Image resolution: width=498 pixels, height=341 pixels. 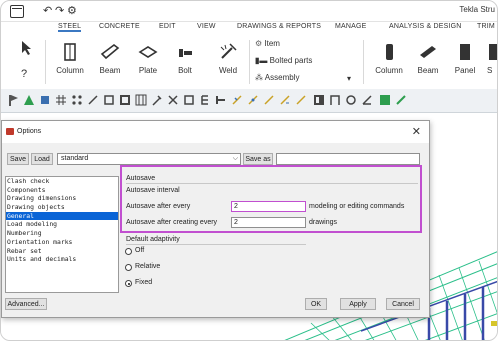 I want to click on tab-analysis-design: ANALYSIS & DESIGN, so click(x=425, y=26).